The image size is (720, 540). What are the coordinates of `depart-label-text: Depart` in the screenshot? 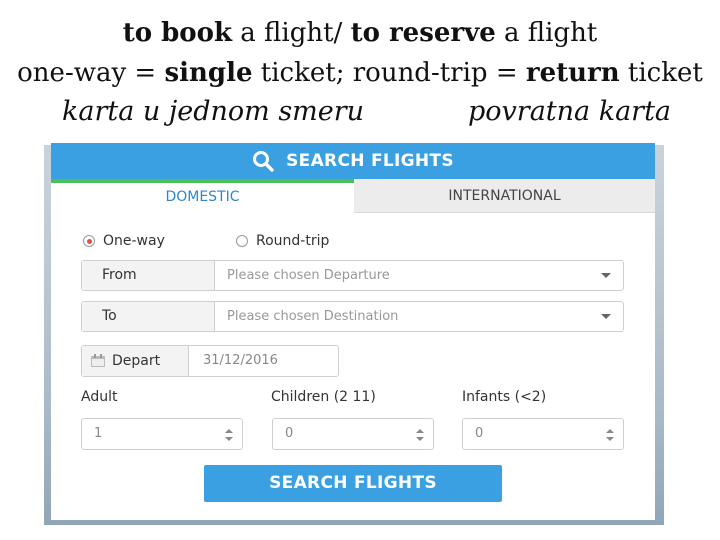 It's located at (136, 361).